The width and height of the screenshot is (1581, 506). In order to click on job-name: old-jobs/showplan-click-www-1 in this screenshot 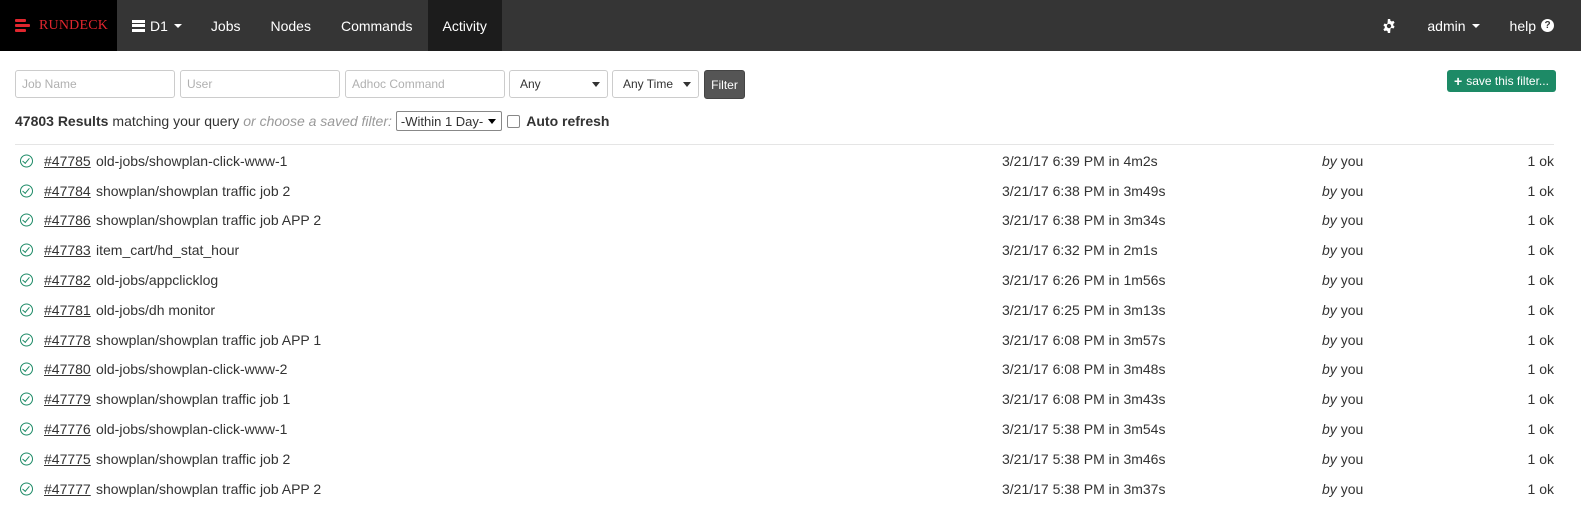, I will do `click(192, 429)`.